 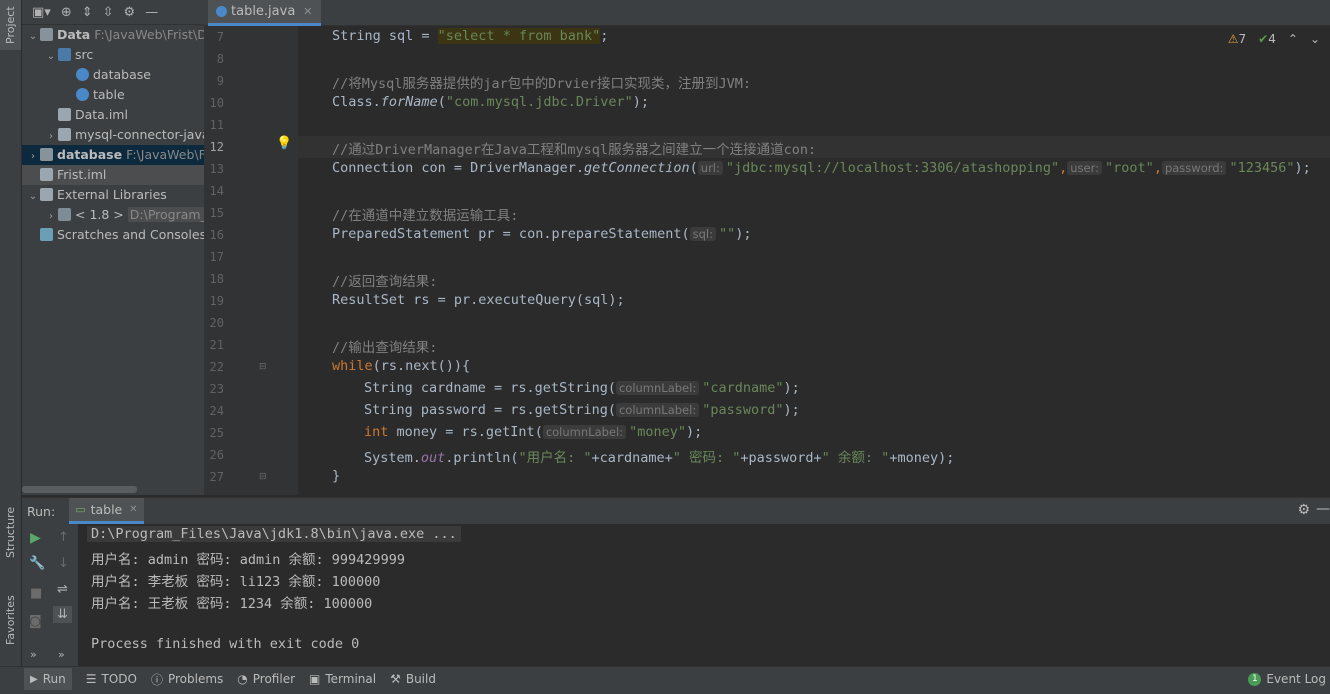 What do you see at coordinates (216, 411) in the screenshot?
I see `line-number: 24` at bounding box center [216, 411].